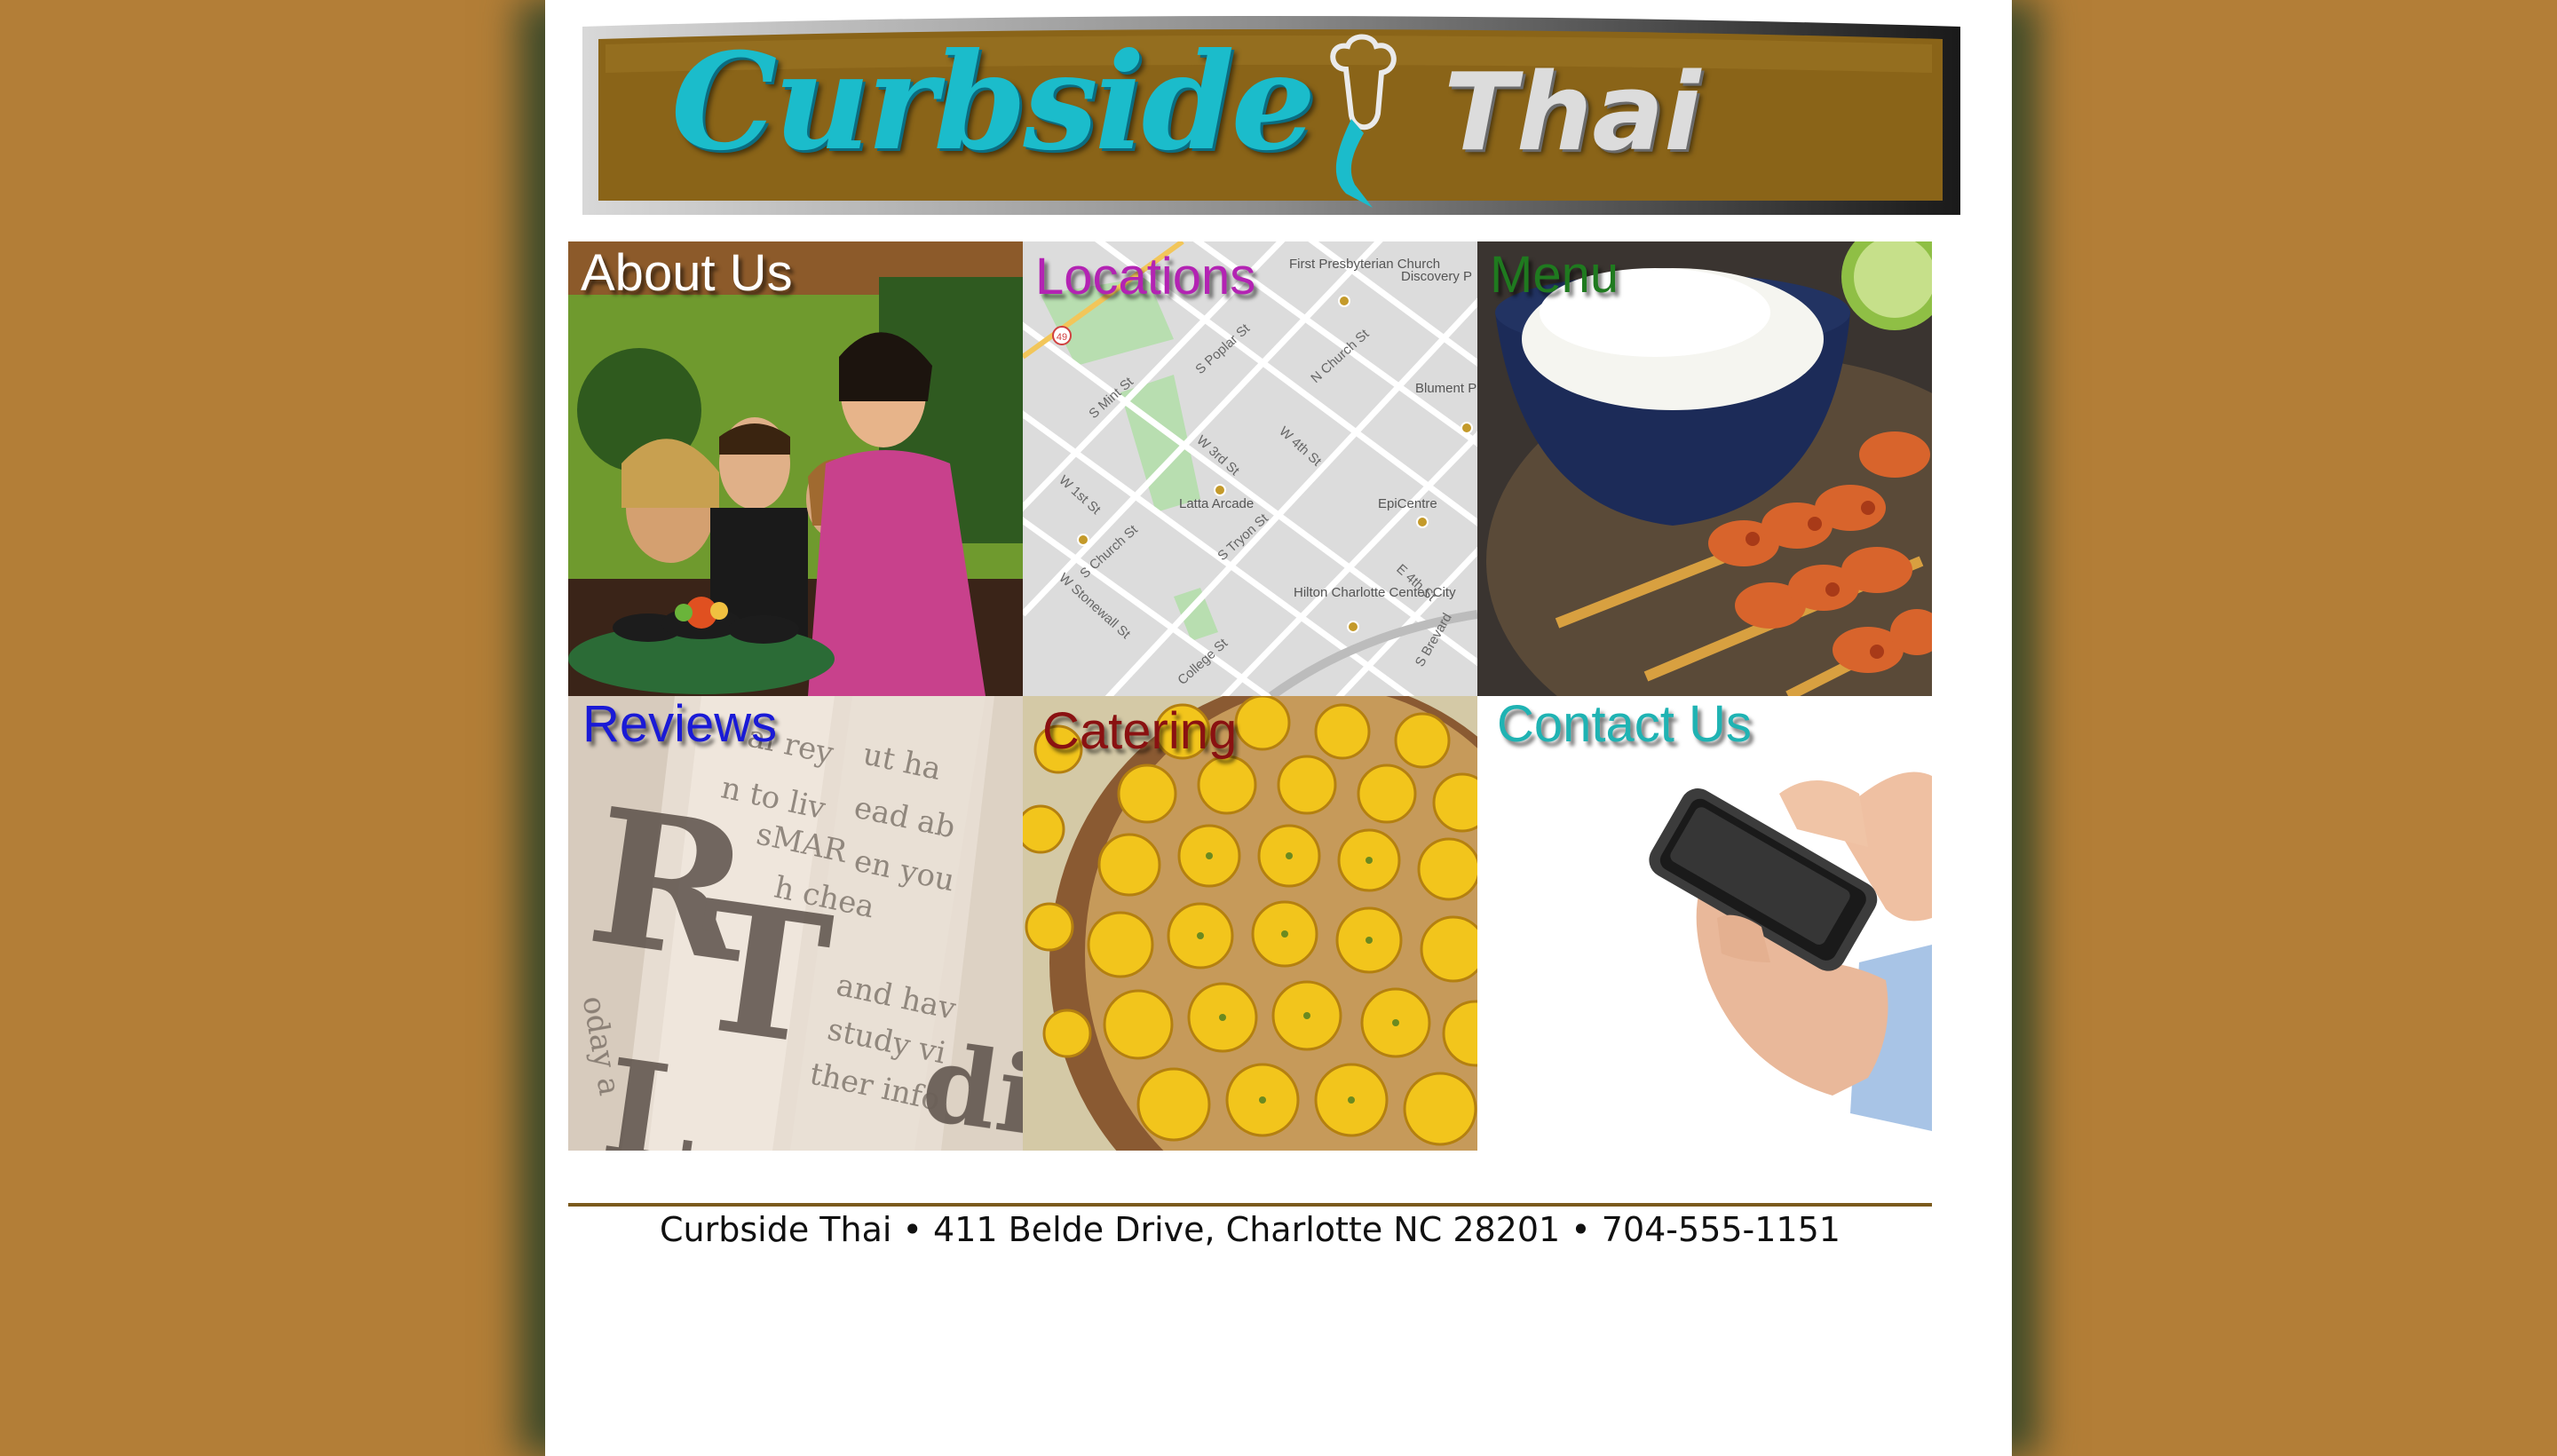  Describe the element at coordinates (1140, 731) in the screenshot. I see `tile-label-catering: Catering` at that location.